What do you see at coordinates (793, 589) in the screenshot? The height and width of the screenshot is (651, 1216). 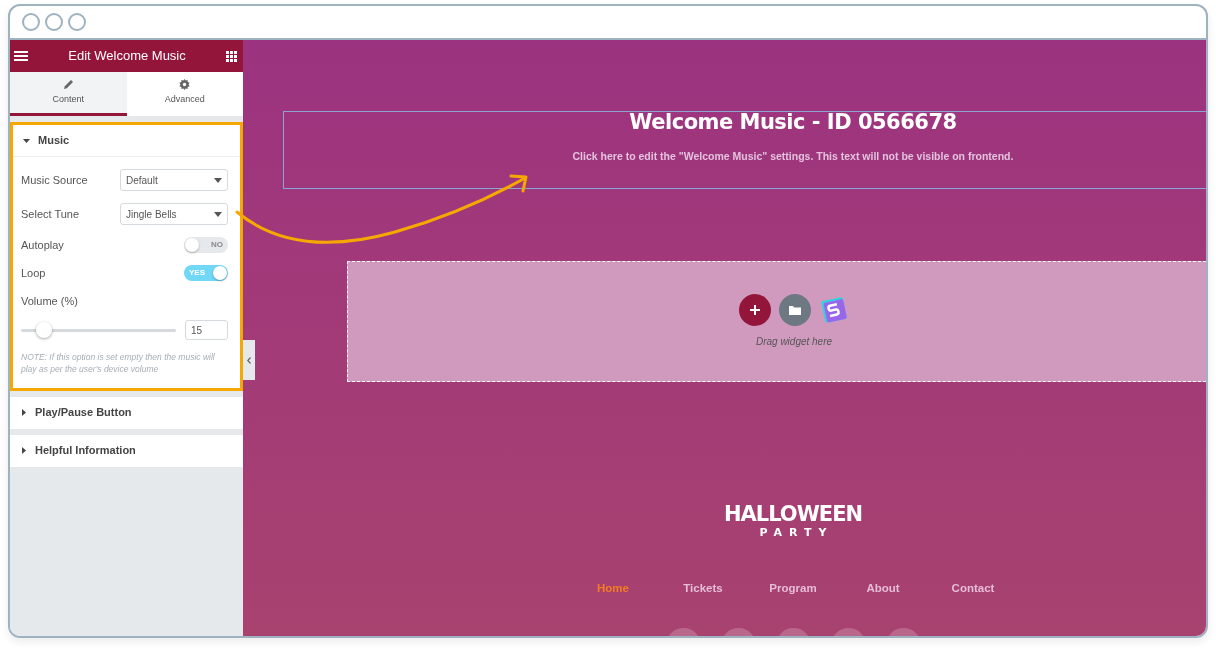 I see `nav-link: Program` at bounding box center [793, 589].